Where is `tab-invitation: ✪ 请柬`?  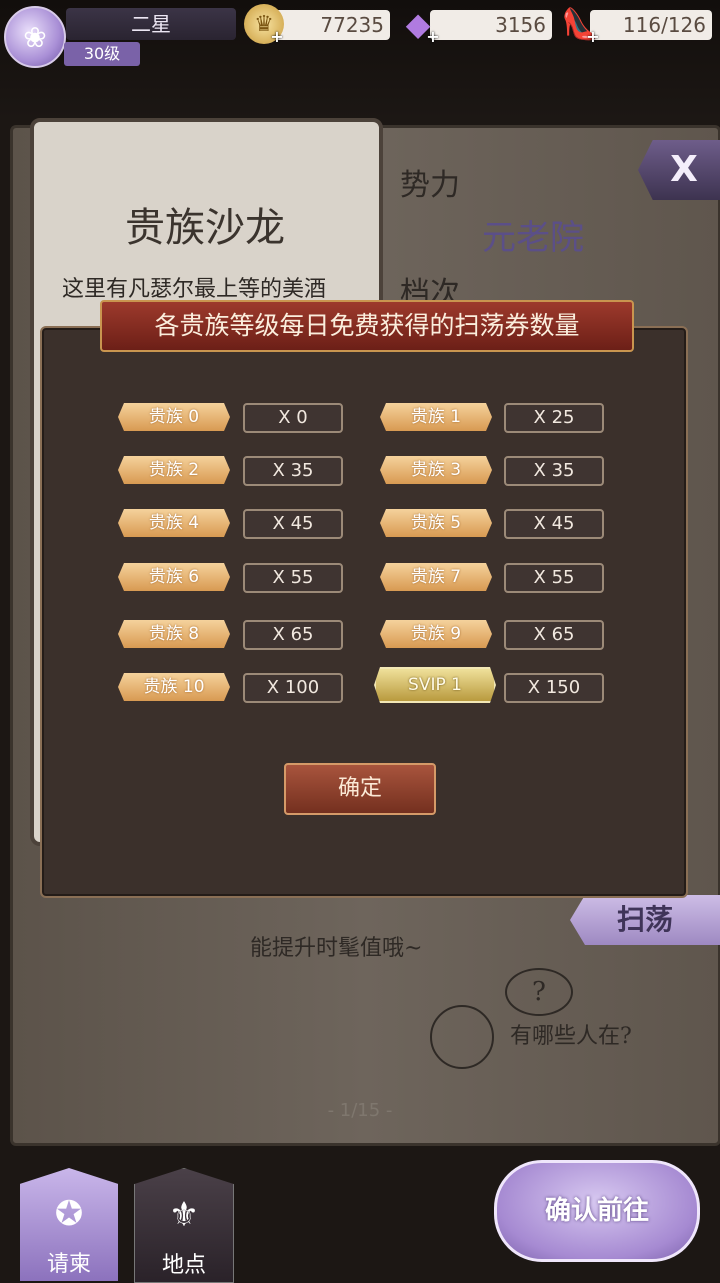
tab-invitation: ✪ 请柬 is located at coordinates (69, 1224).